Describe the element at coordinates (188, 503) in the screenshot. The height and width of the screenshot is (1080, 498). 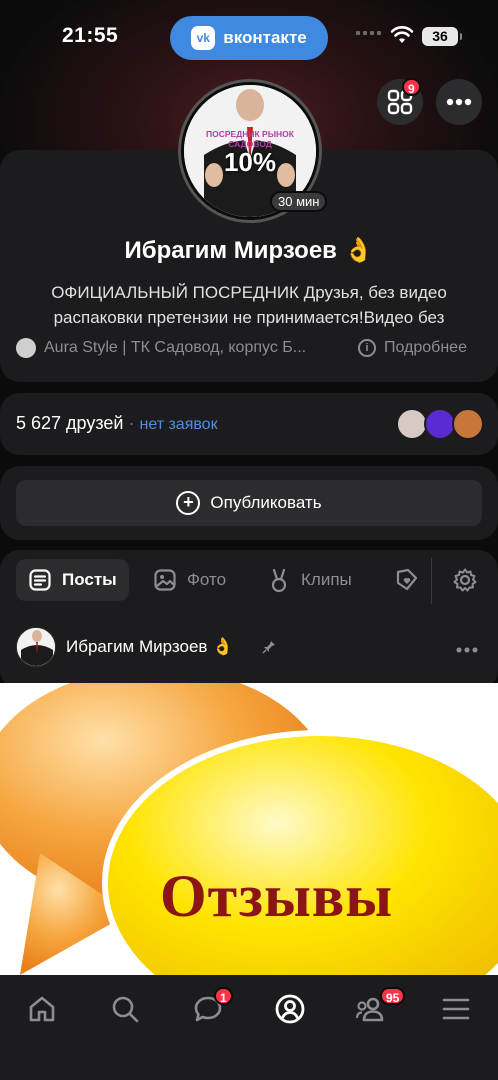
I see `plus-circle-icon: +` at that location.